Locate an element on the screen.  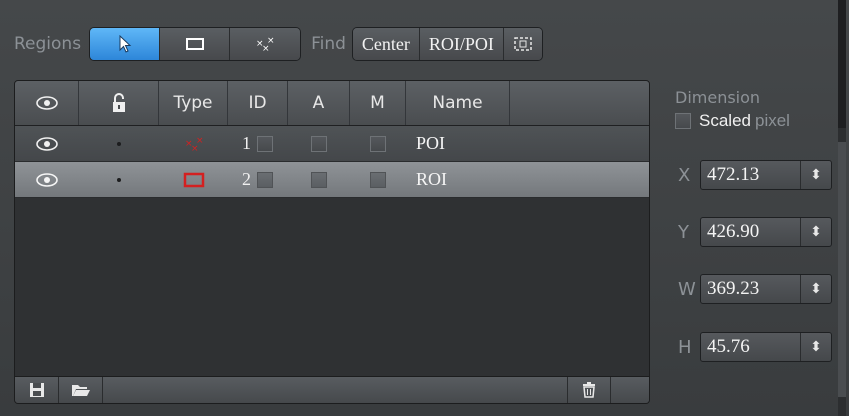
x-spinbox: 472.13 ⬍ is located at coordinates (766, 175).